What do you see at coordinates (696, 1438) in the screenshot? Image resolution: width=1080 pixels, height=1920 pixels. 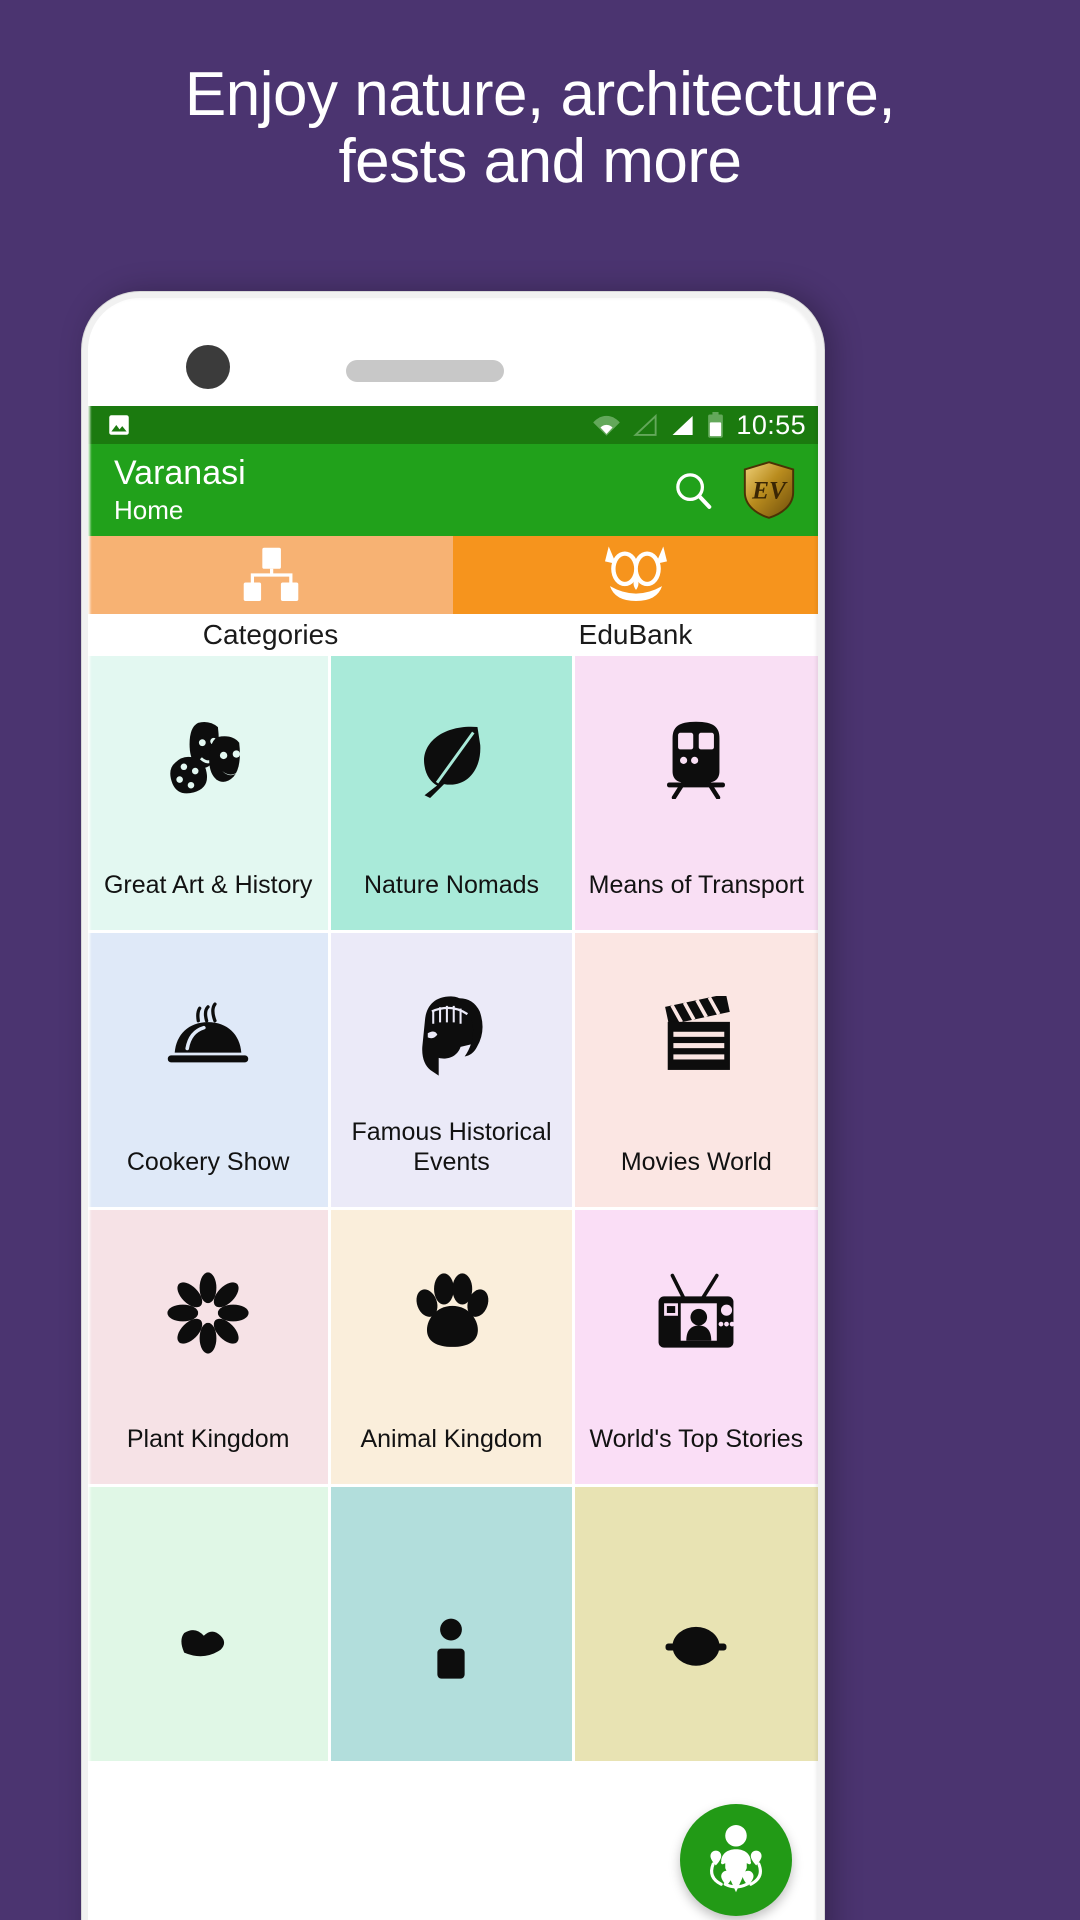 I see `grid-cell-label: World's Top Stories` at bounding box center [696, 1438].